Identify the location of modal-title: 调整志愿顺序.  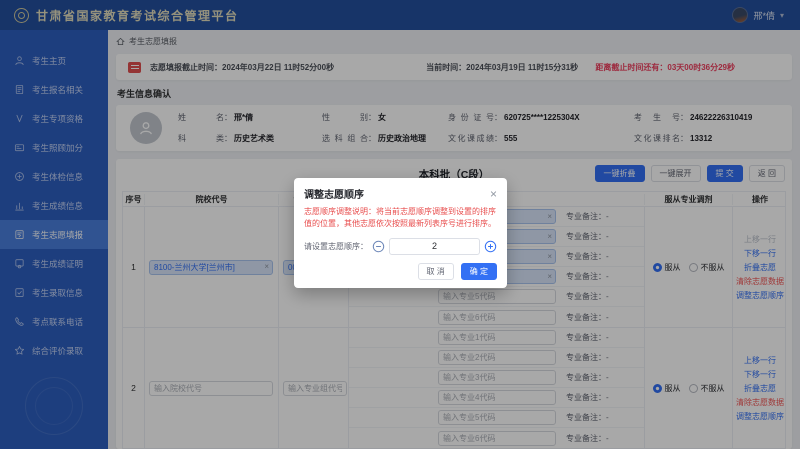
(334, 195).